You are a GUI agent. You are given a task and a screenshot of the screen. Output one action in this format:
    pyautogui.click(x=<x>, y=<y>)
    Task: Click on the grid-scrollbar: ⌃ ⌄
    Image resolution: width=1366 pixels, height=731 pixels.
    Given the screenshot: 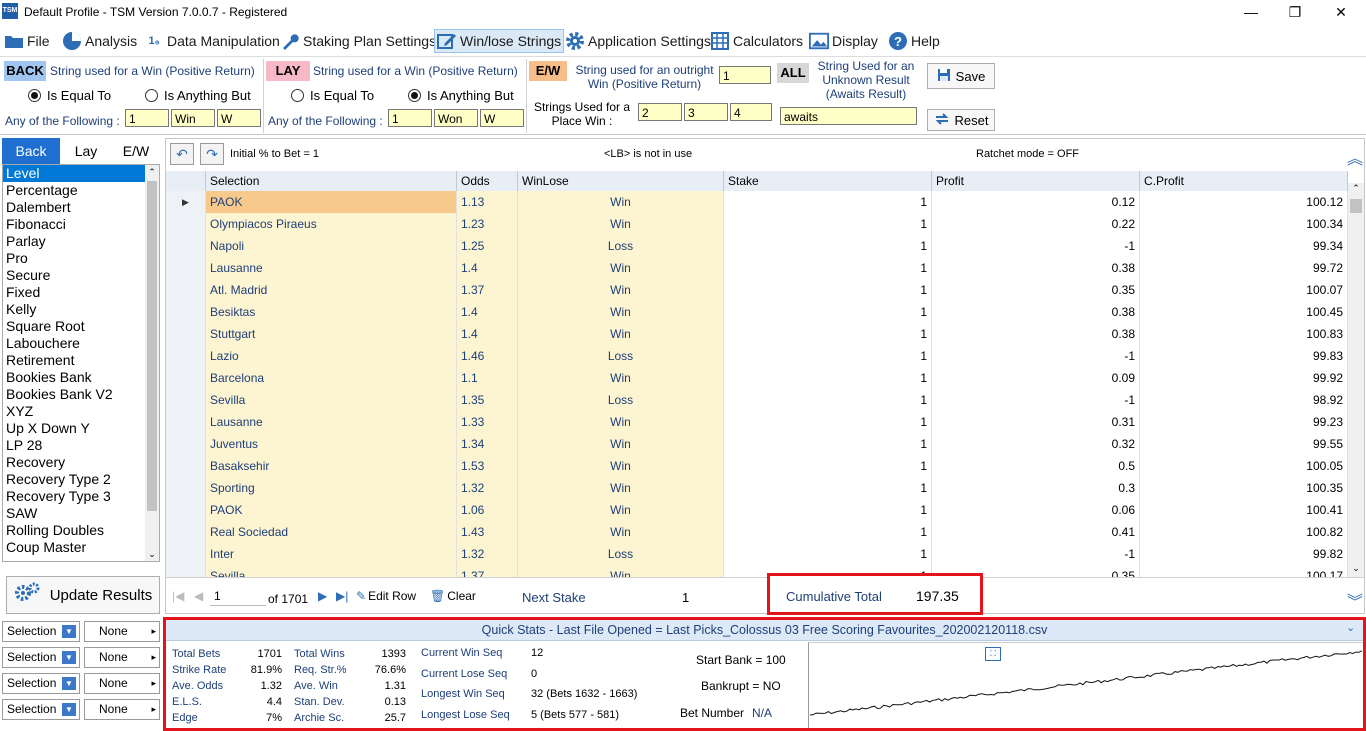 What is the action you would take?
    pyautogui.click(x=1356, y=380)
    